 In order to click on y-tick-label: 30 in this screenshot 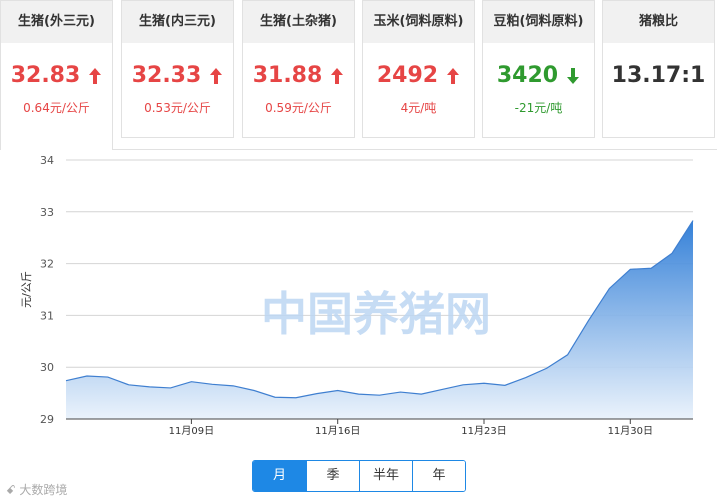, I will do `click(47, 367)`.